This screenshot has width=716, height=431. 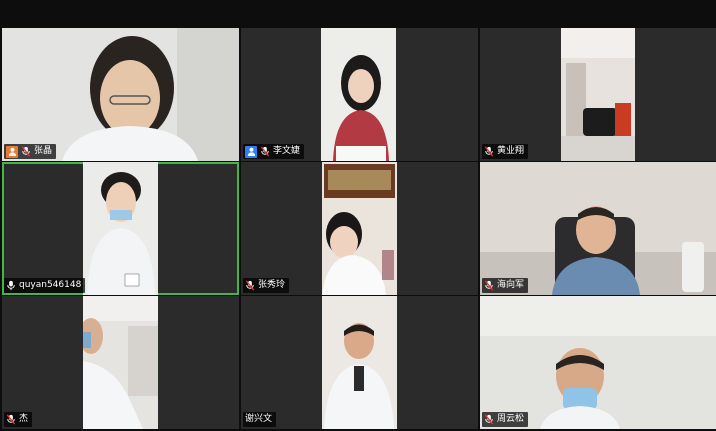 I want to click on participant-tile: 张秀玲, so click(x=359, y=228).